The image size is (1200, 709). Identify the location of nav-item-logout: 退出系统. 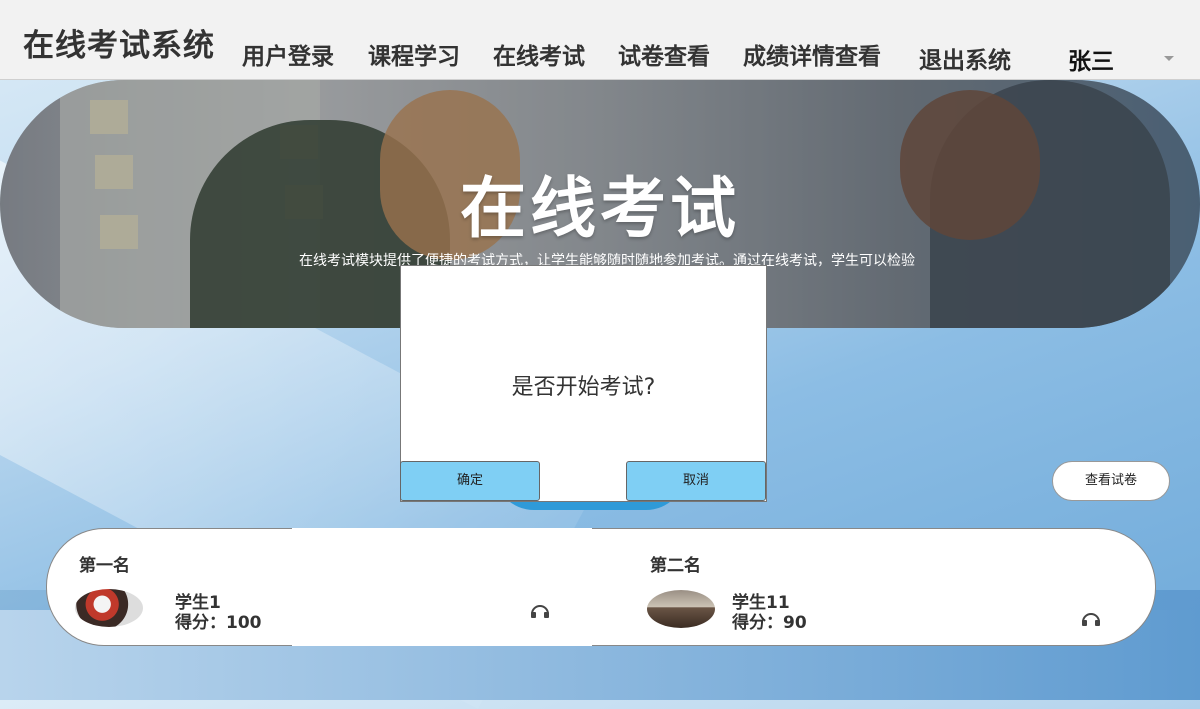
(965, 58).